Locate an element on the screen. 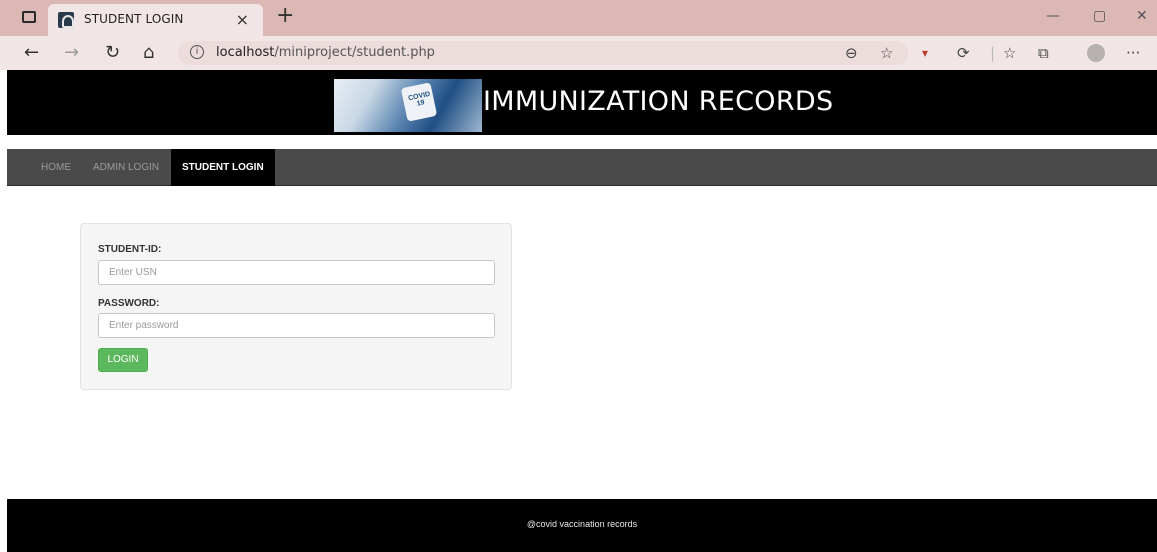 This screenshot has width=1157, height=552. site-header: IMMUNIZATION RECORDS is located at coordinates (582, 102).